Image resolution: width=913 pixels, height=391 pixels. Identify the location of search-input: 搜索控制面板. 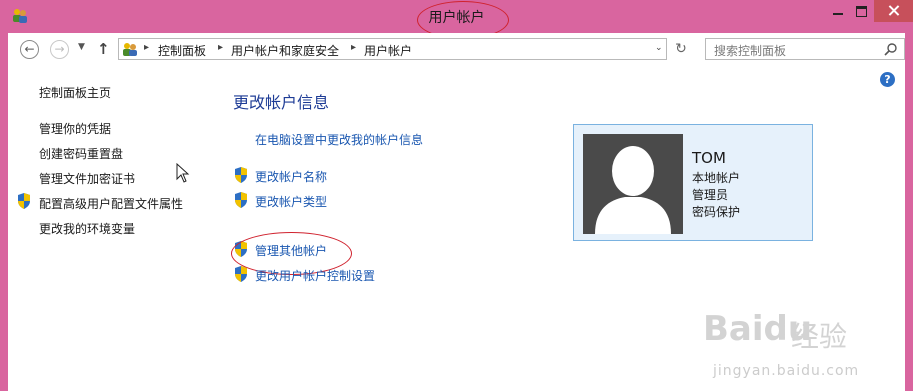
(805, 49).